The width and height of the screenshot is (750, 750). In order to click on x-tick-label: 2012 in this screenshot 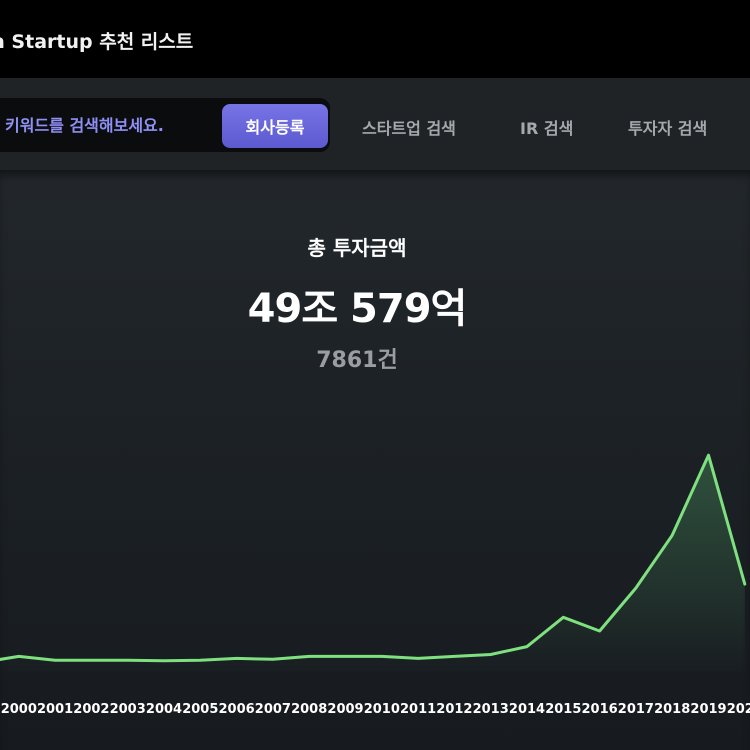, I will do `click(454, 709)`.